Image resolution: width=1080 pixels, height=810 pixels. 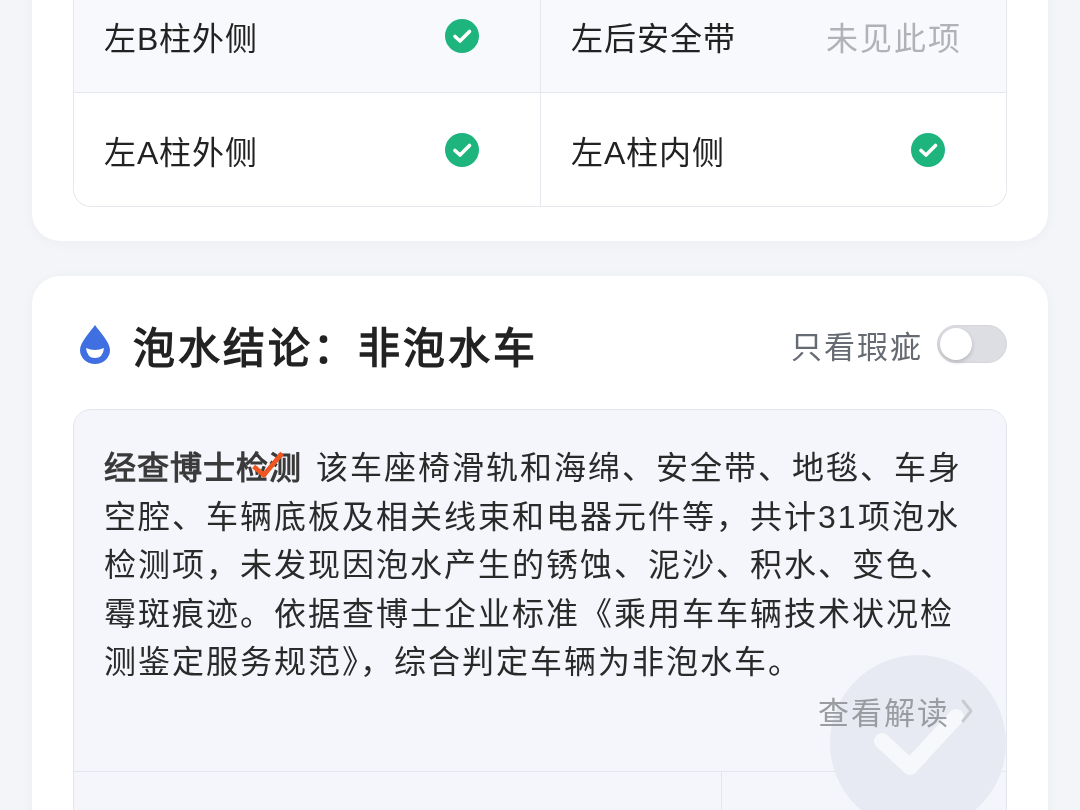 What do you see at coordinates (894, 39) in the screenshot?
I see `status-note: 未见此项` at bounding box center [894, 39].